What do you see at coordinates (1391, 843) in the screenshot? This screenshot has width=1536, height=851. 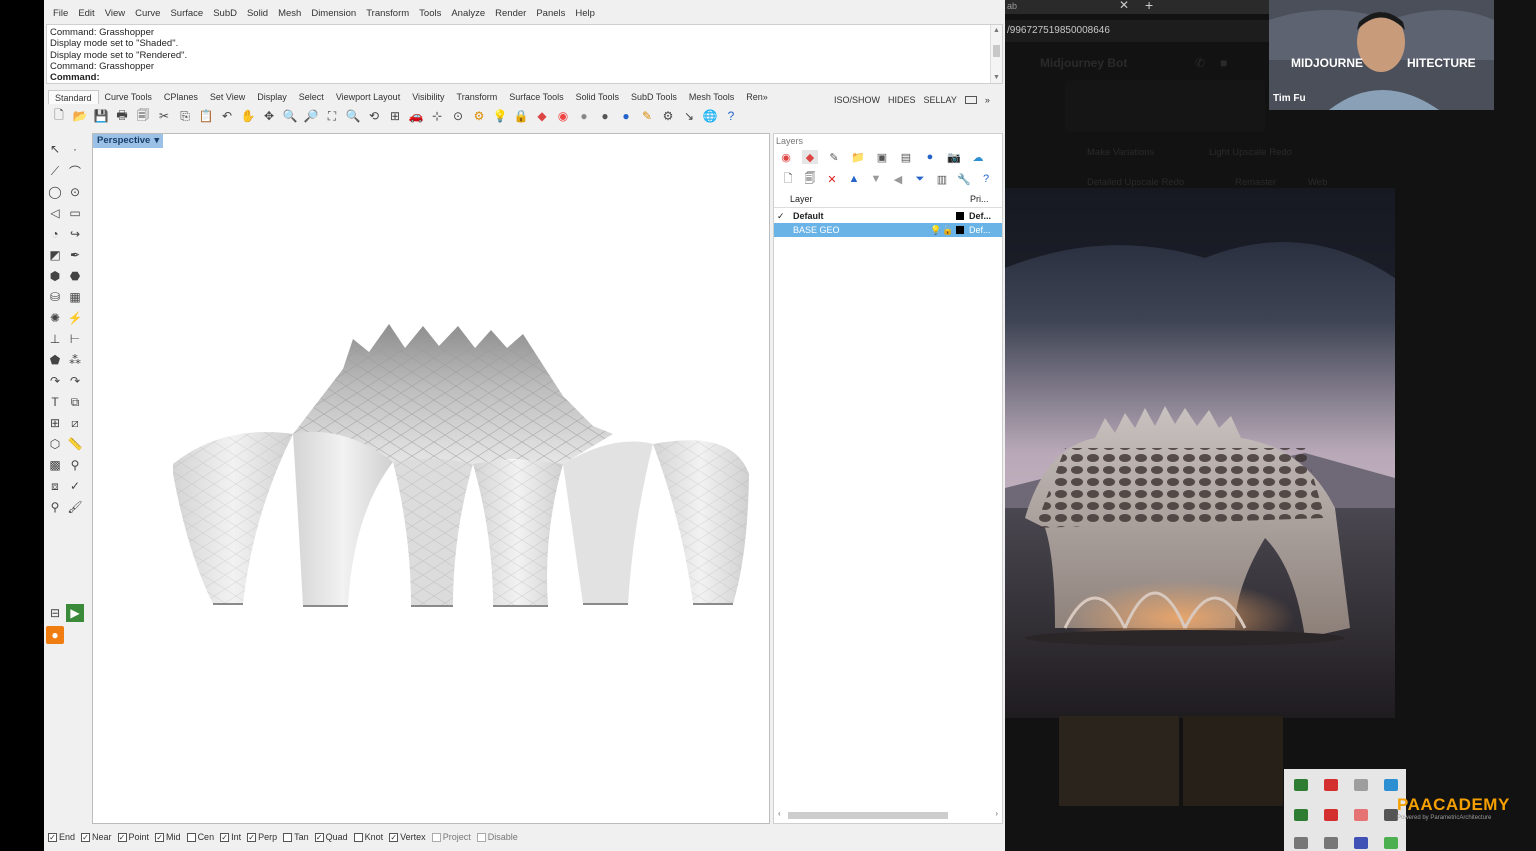 I see `drive-icon` at bounding box center [1391, 843].